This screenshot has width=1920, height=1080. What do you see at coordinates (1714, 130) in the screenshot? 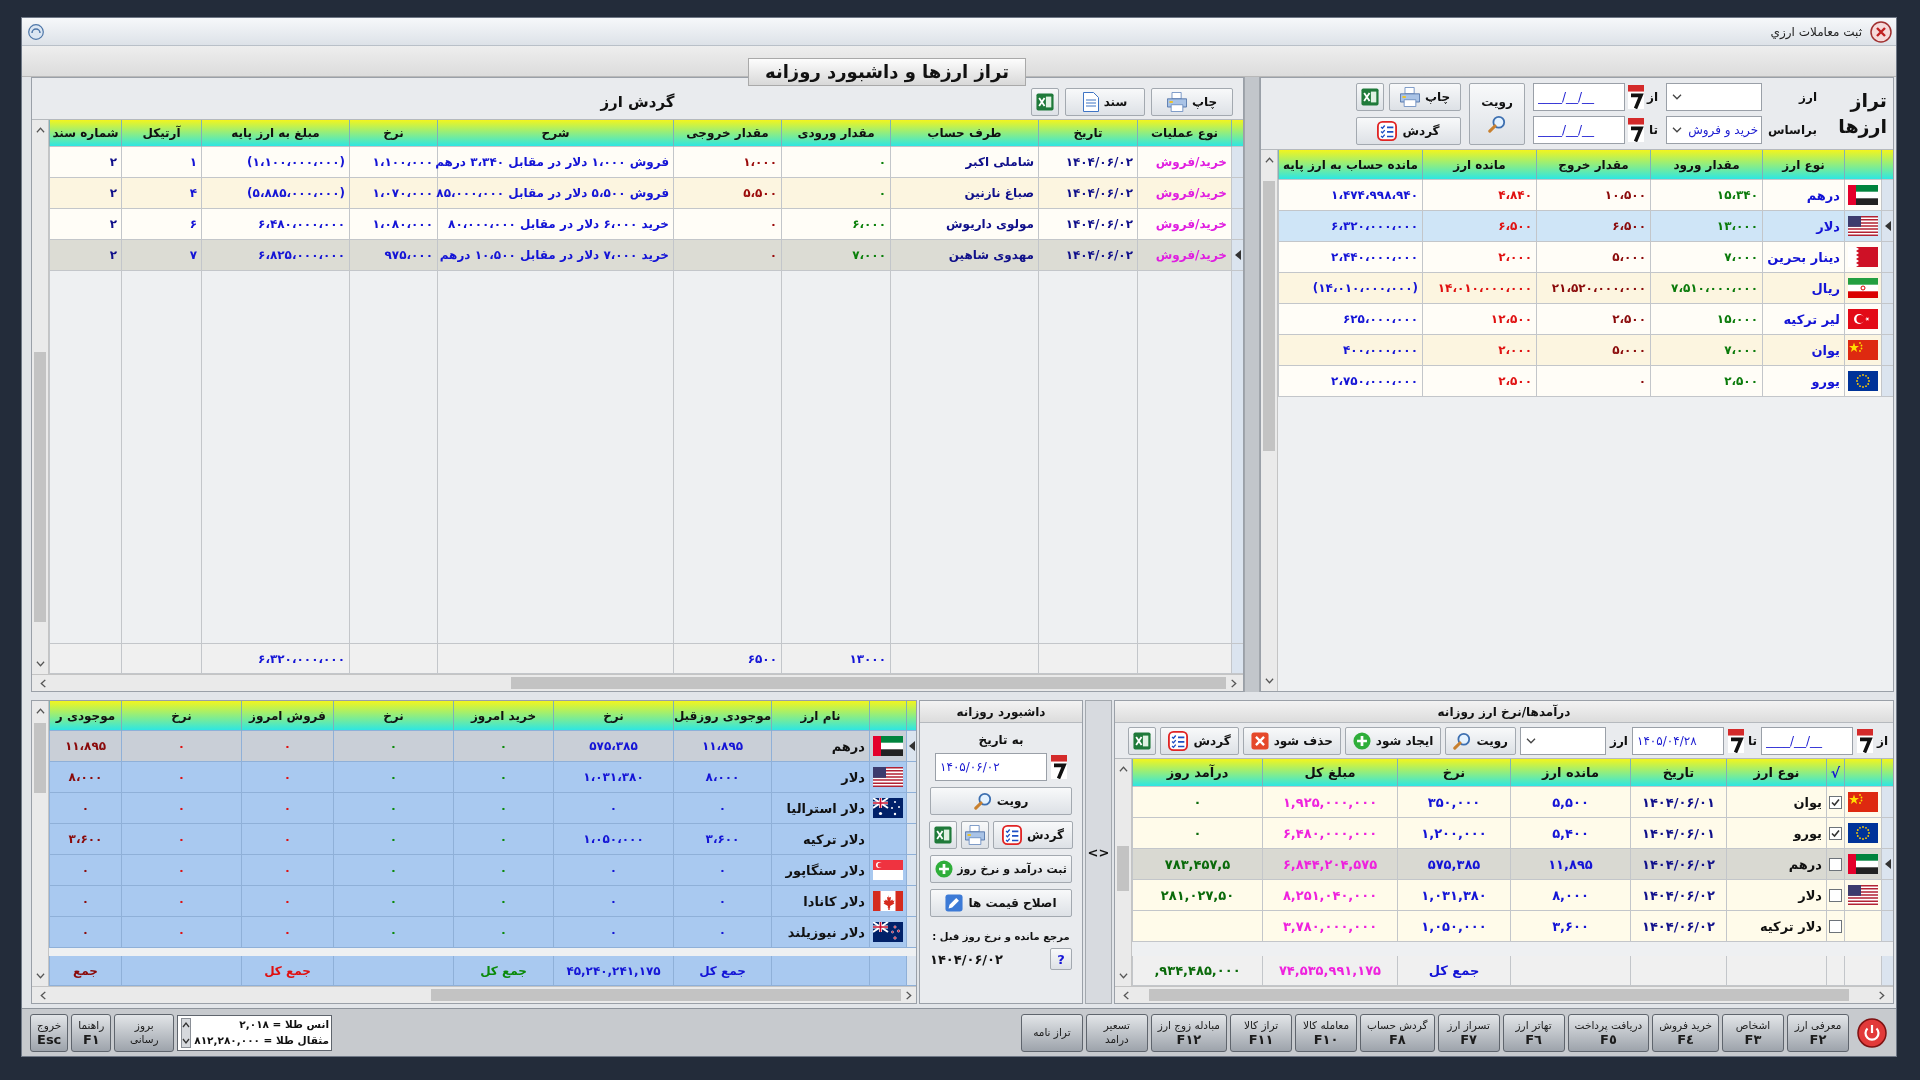
I see `basis-dropdown: خرید و فروش` at bounding box center [1714, 130].